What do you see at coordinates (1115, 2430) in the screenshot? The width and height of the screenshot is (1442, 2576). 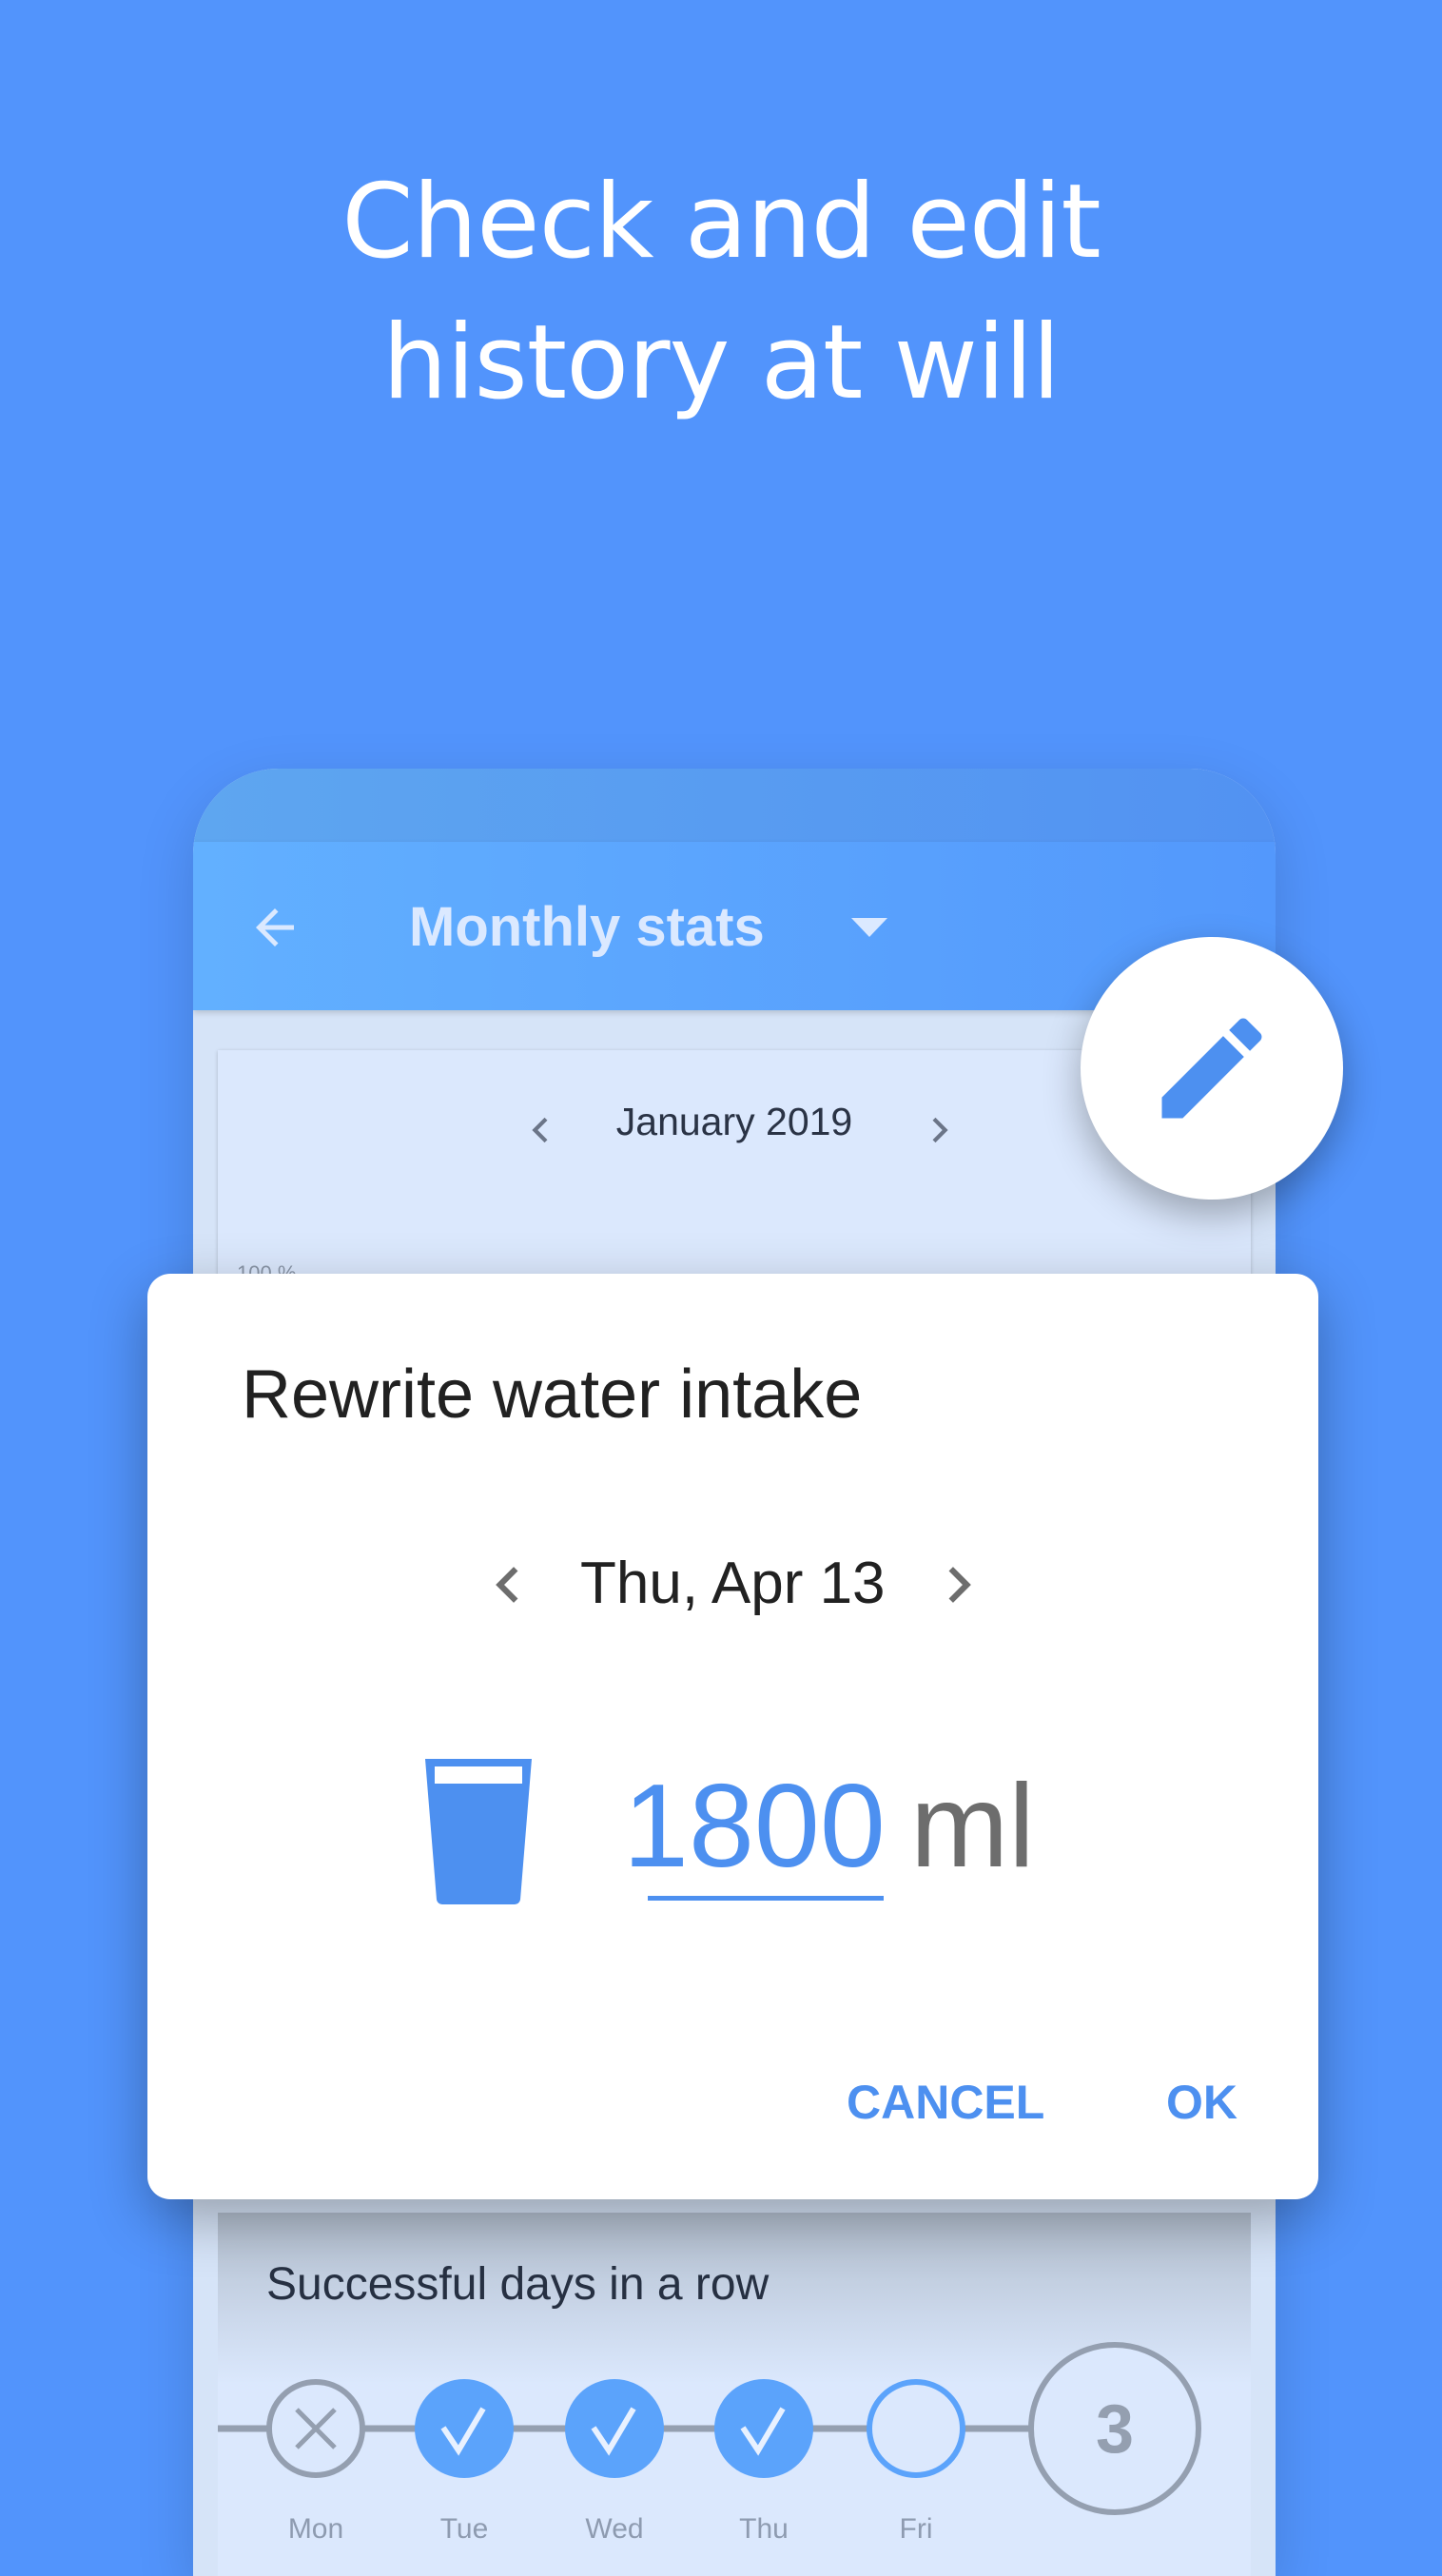 I see `streak-count: 3` at bounding box center [1115, 2430].